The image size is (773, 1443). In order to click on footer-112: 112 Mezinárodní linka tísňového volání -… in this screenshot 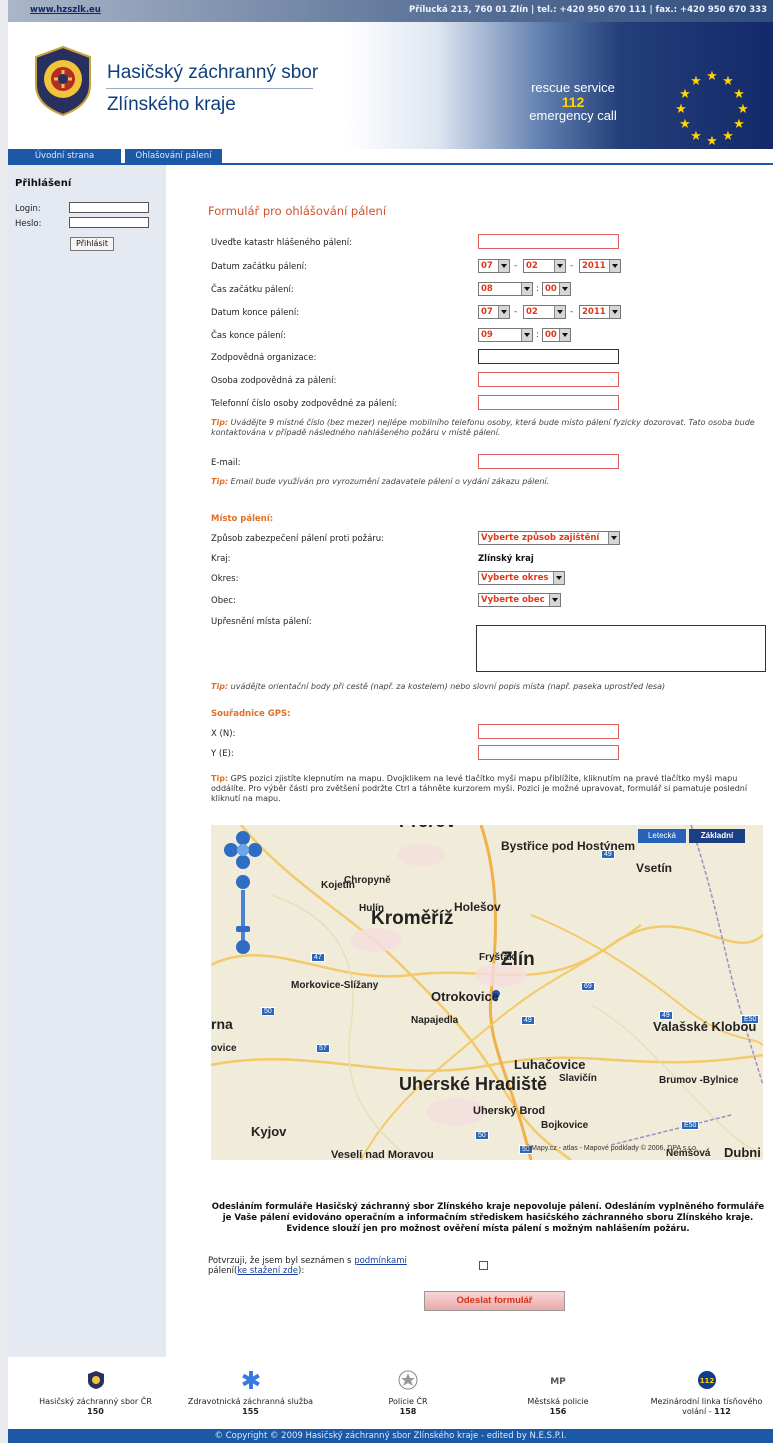, I will do `click(706, 1393)`.